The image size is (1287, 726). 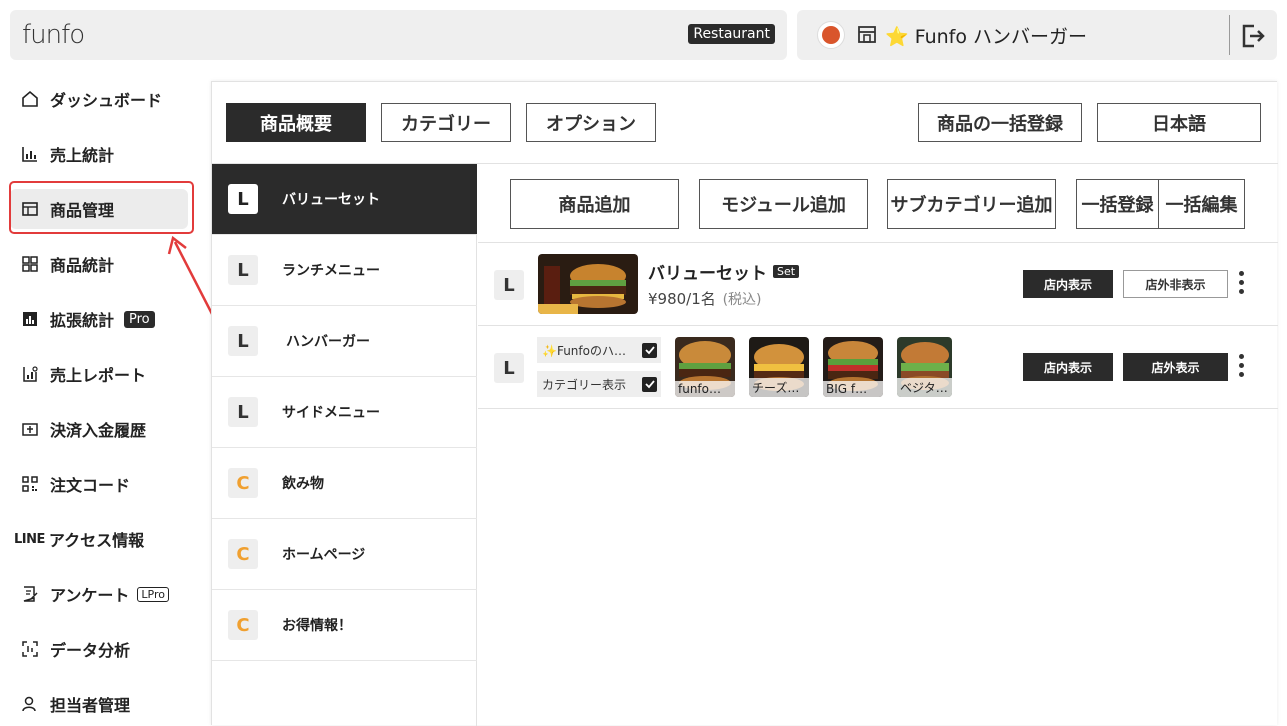 What do you see at coordinates (724, 271) in the screenshot?
I see `product-title: バリューセット Set` at bounding box center [724, 271].